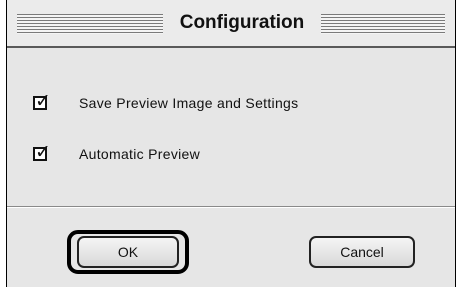  What do you see at coordinates (128, 252) in the screenshot?
I see `ok-button: OK` at bounding box center [128, 252].